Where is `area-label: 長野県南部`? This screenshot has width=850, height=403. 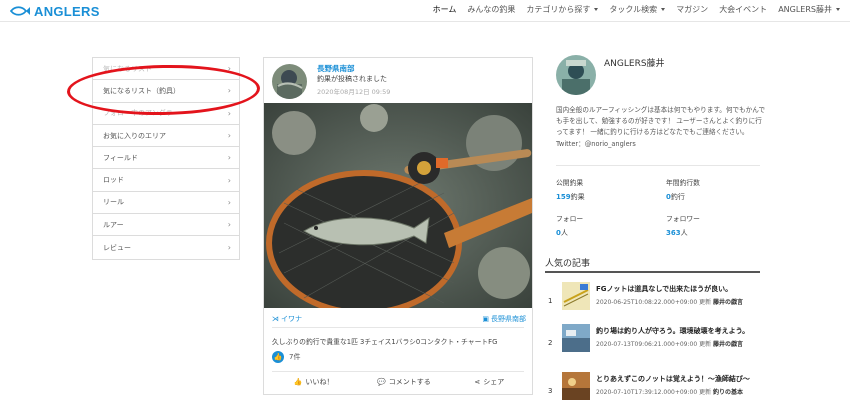 area-label: 長野県南部 is located at coordinates (508, 319).